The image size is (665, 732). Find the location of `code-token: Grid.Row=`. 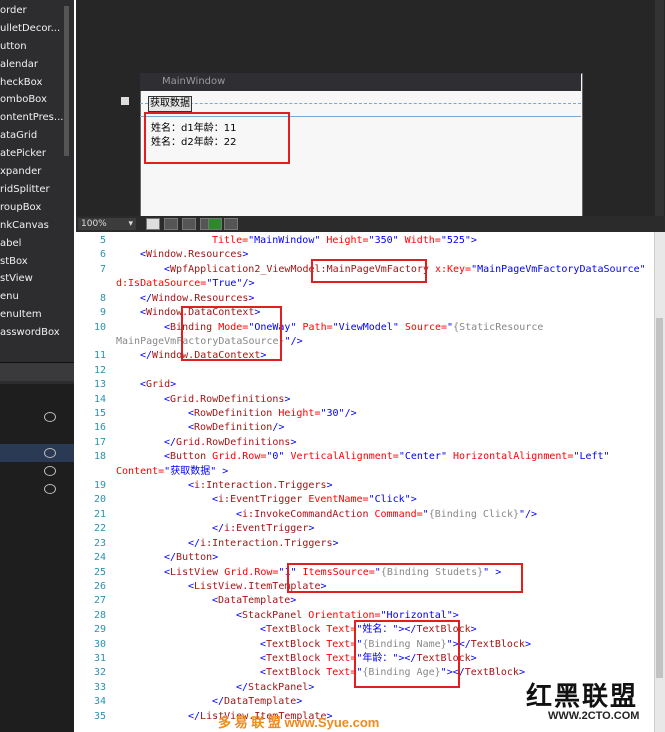

code-token: Grid.Row= is located at coordinates (236, 456).